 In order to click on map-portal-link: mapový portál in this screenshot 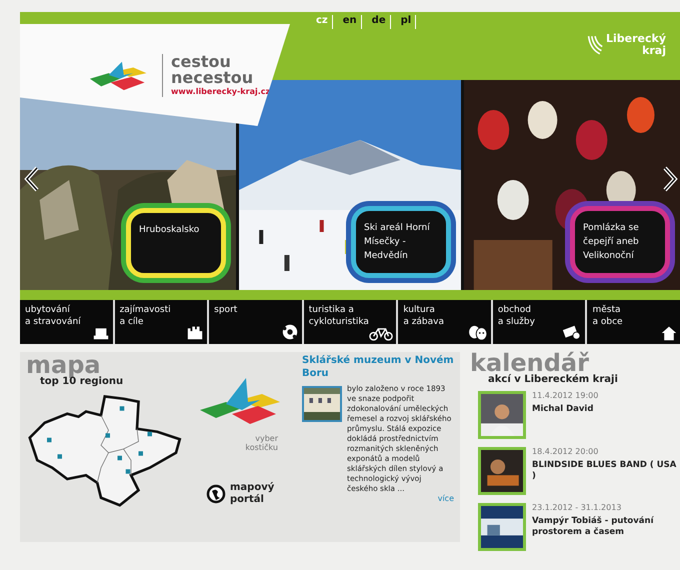, I will do `click(252, 494)`.